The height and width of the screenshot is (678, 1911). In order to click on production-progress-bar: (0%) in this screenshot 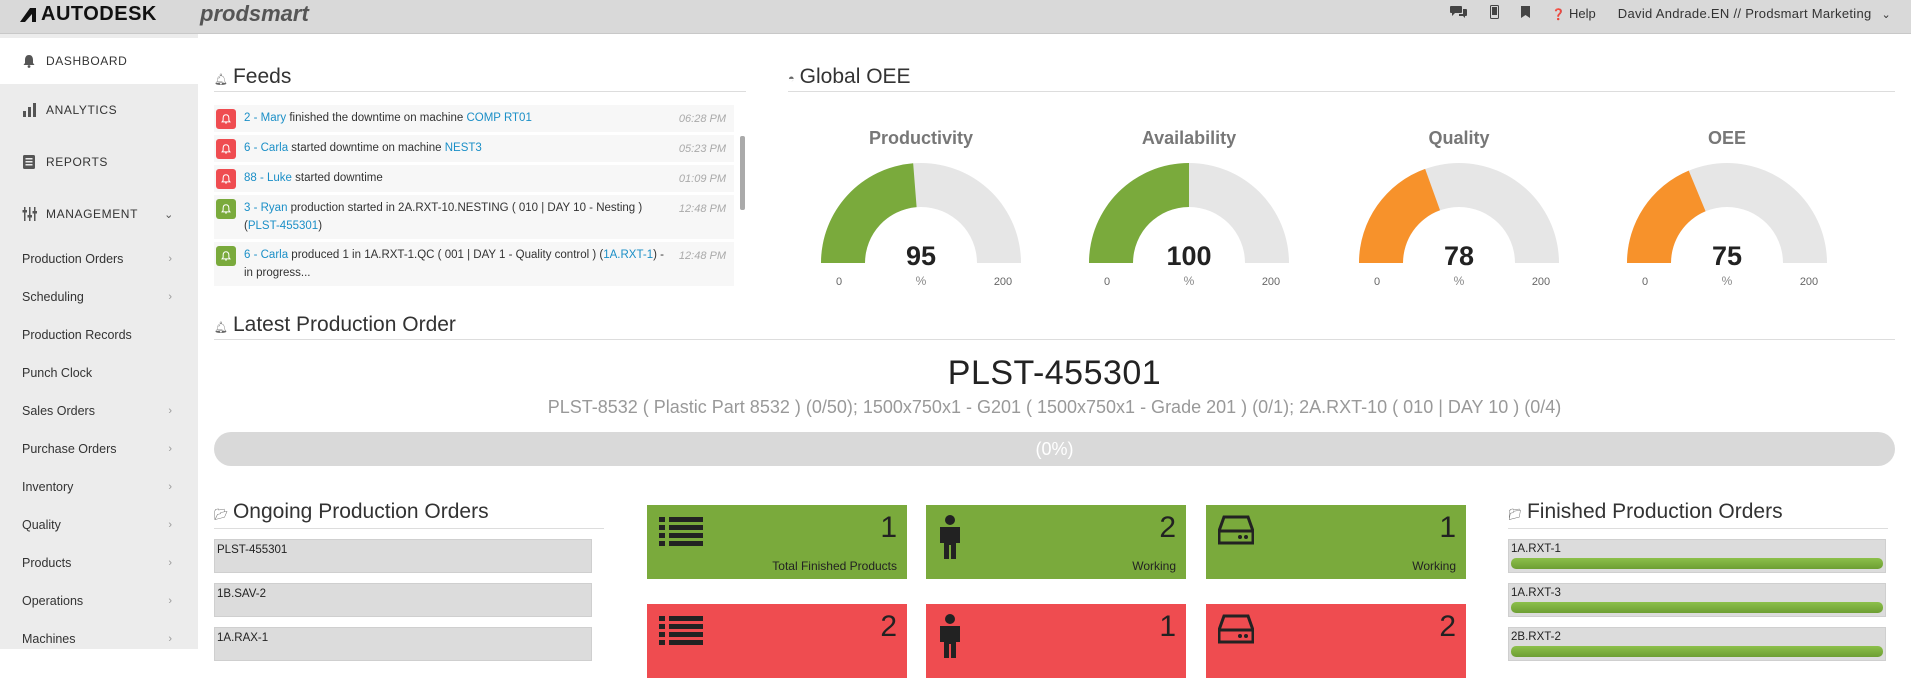, I will do `click(1054, 449)`.